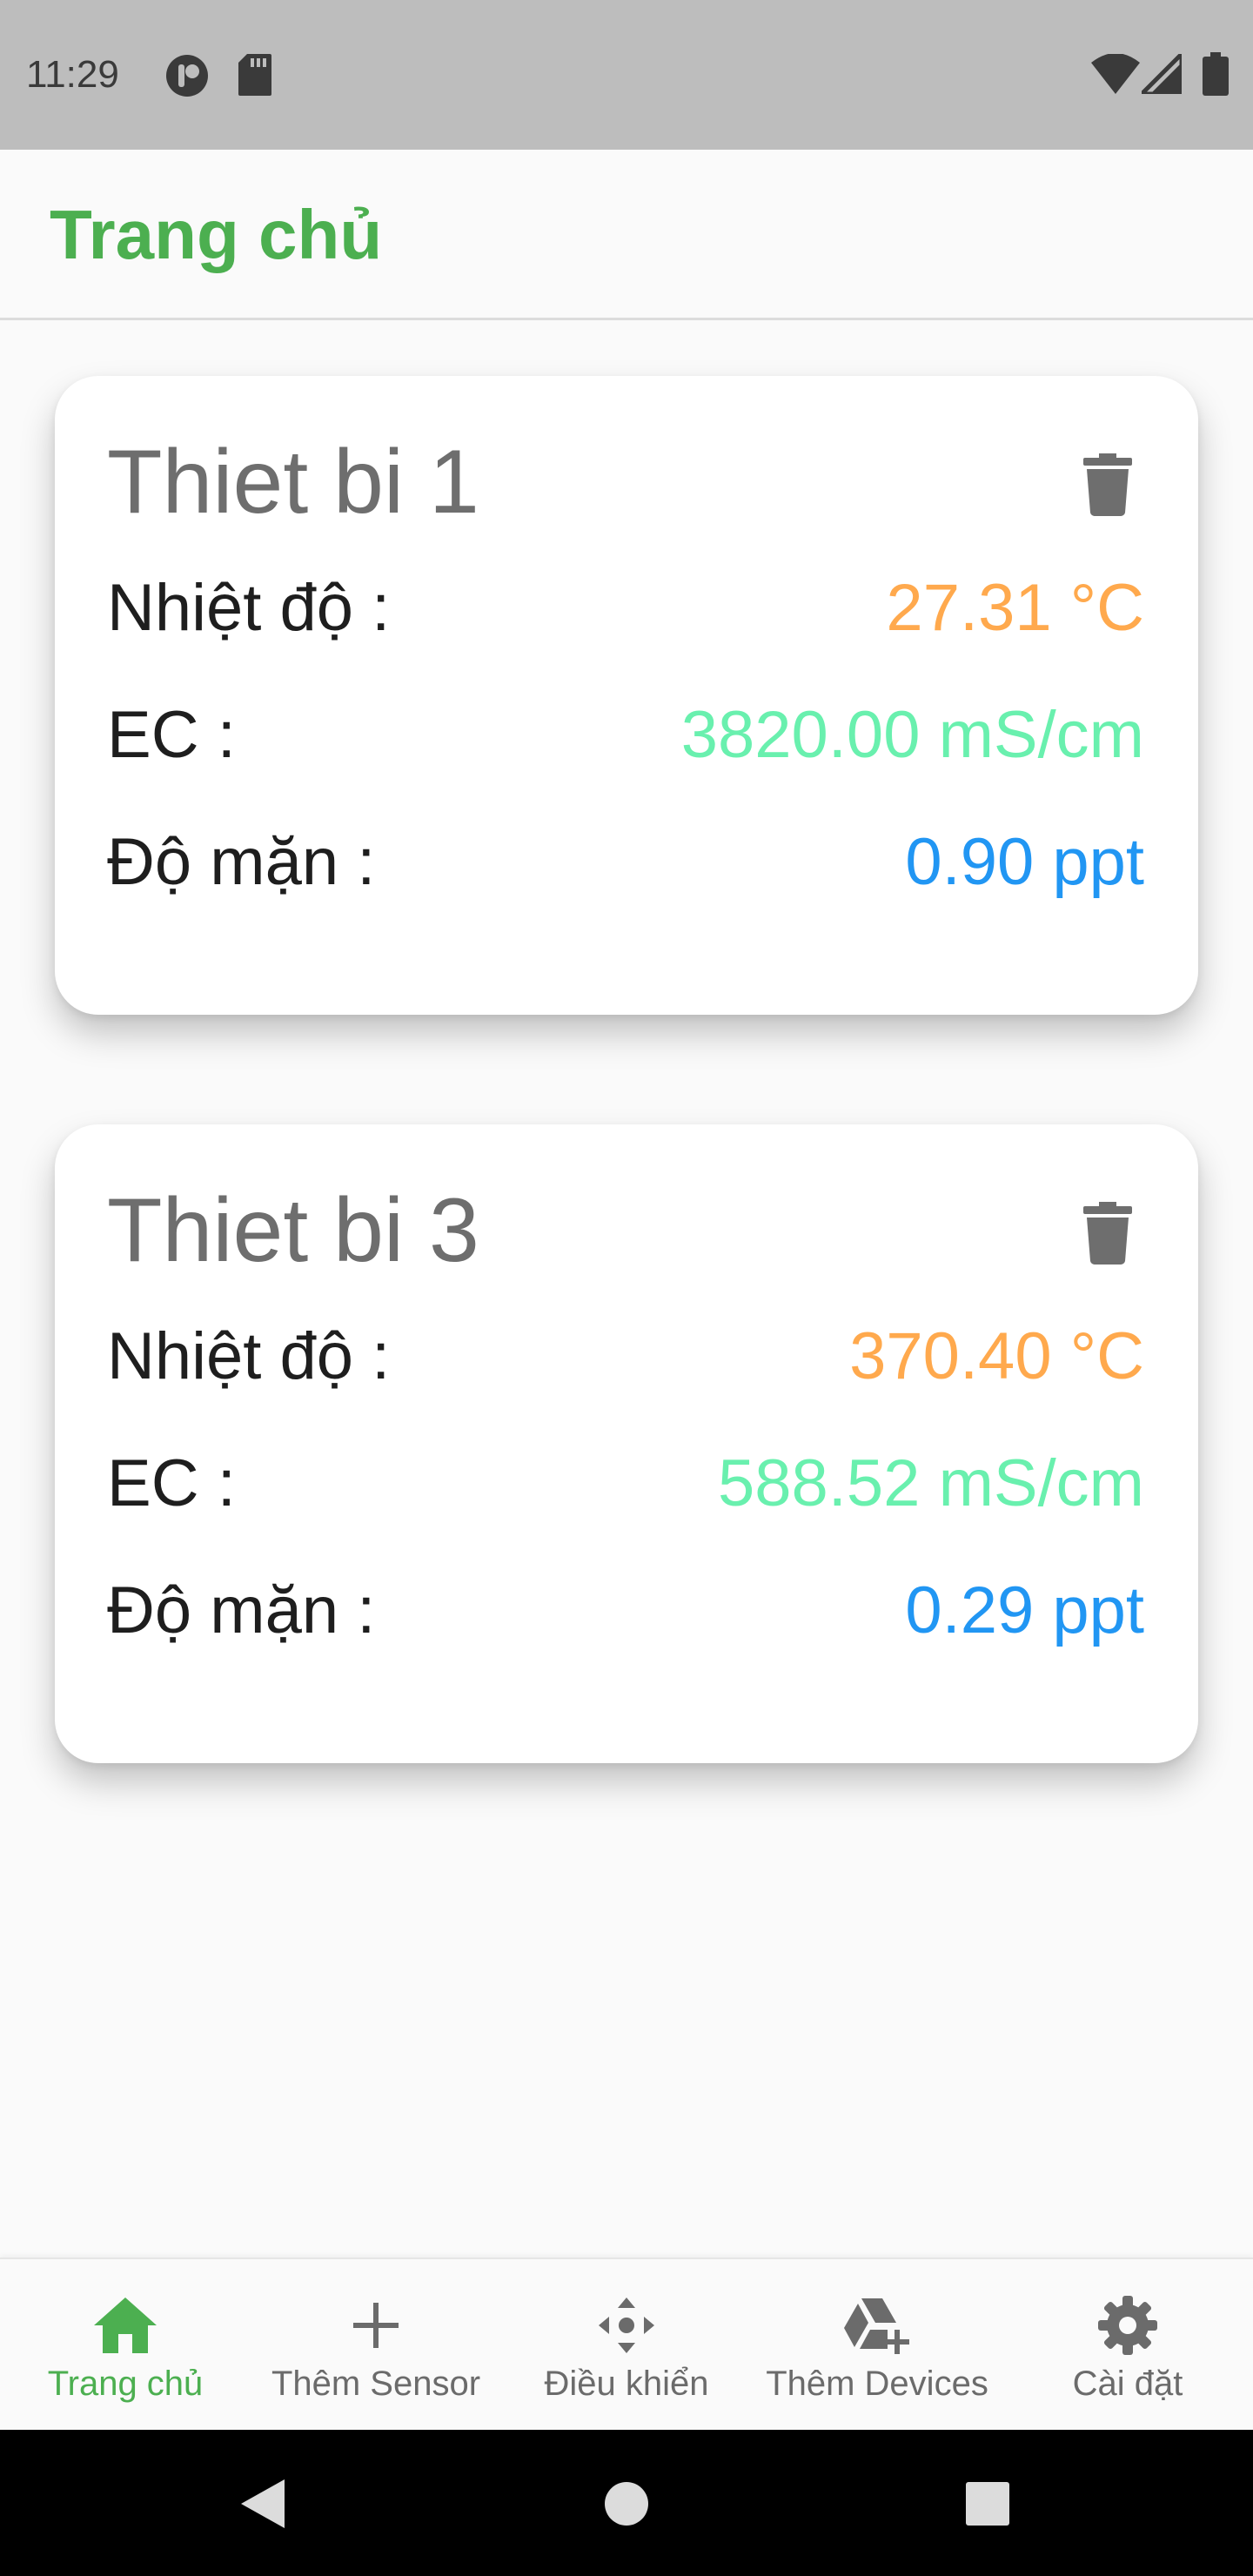  Describe the element at coordinates (376, 2325) in the screenshot. I see `plus-icon` at that location.